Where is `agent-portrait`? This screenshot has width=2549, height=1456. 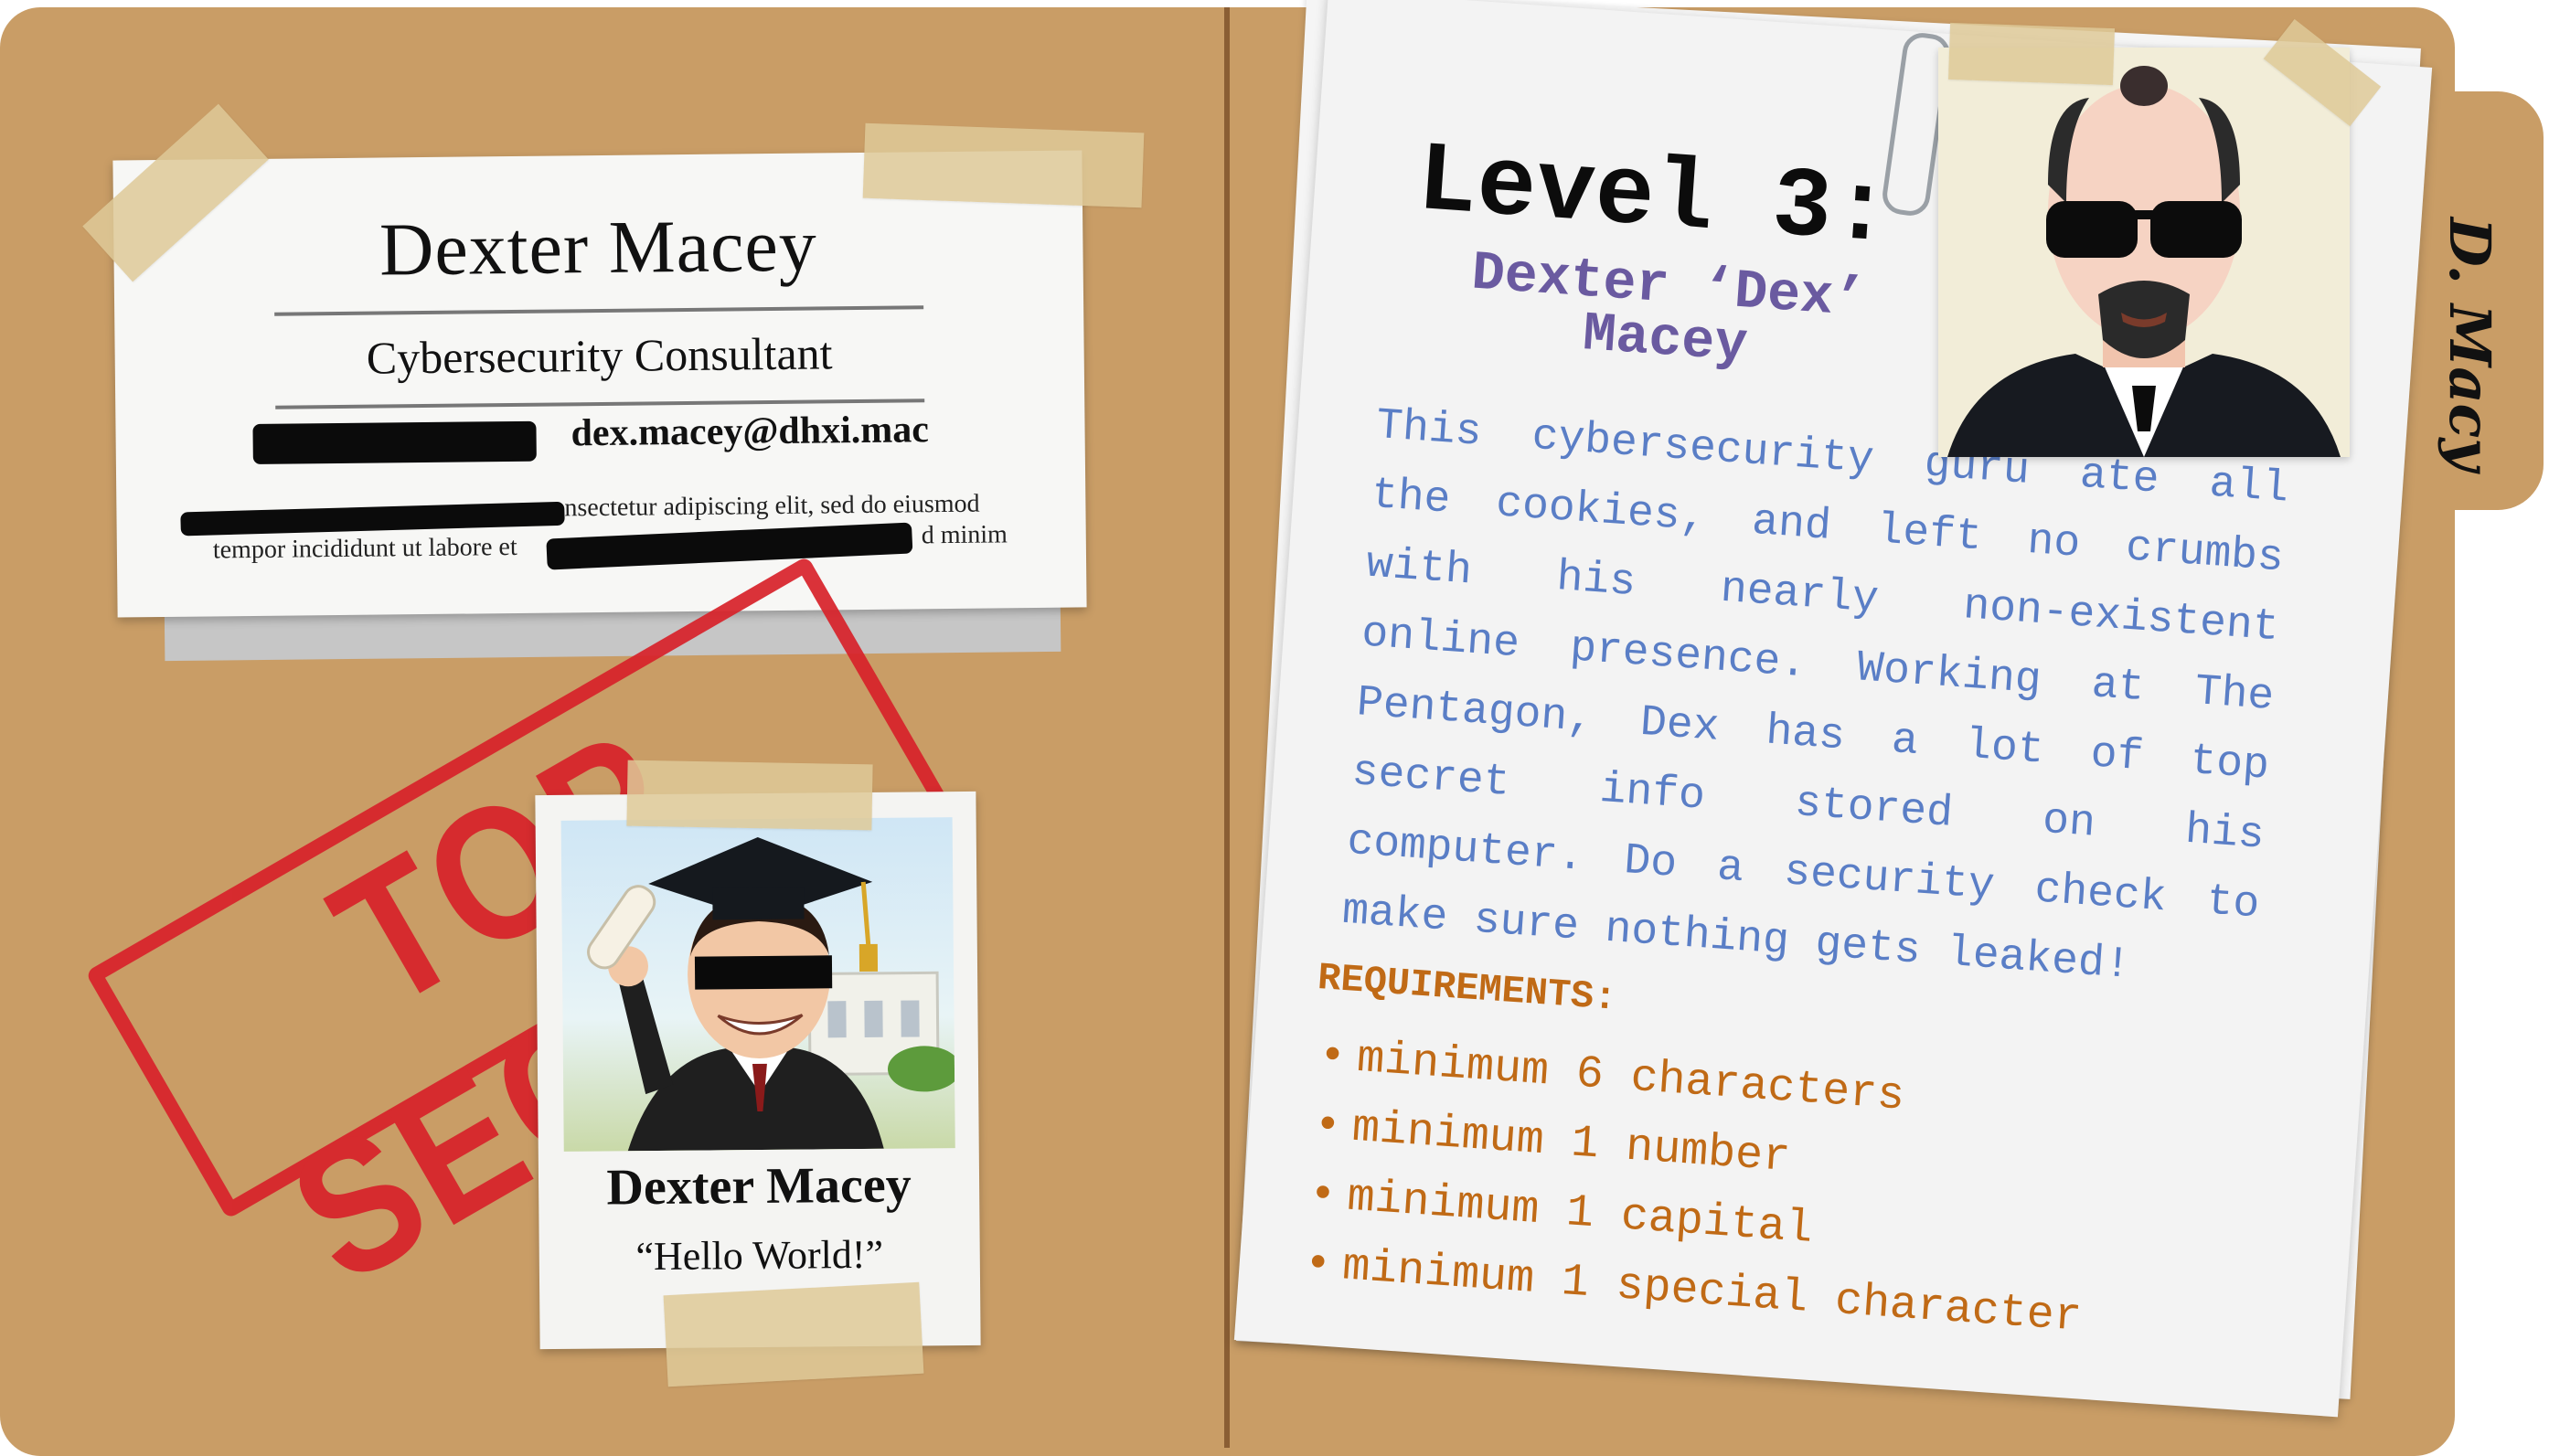
agent-portrait is located at coordinates (2144, 253).